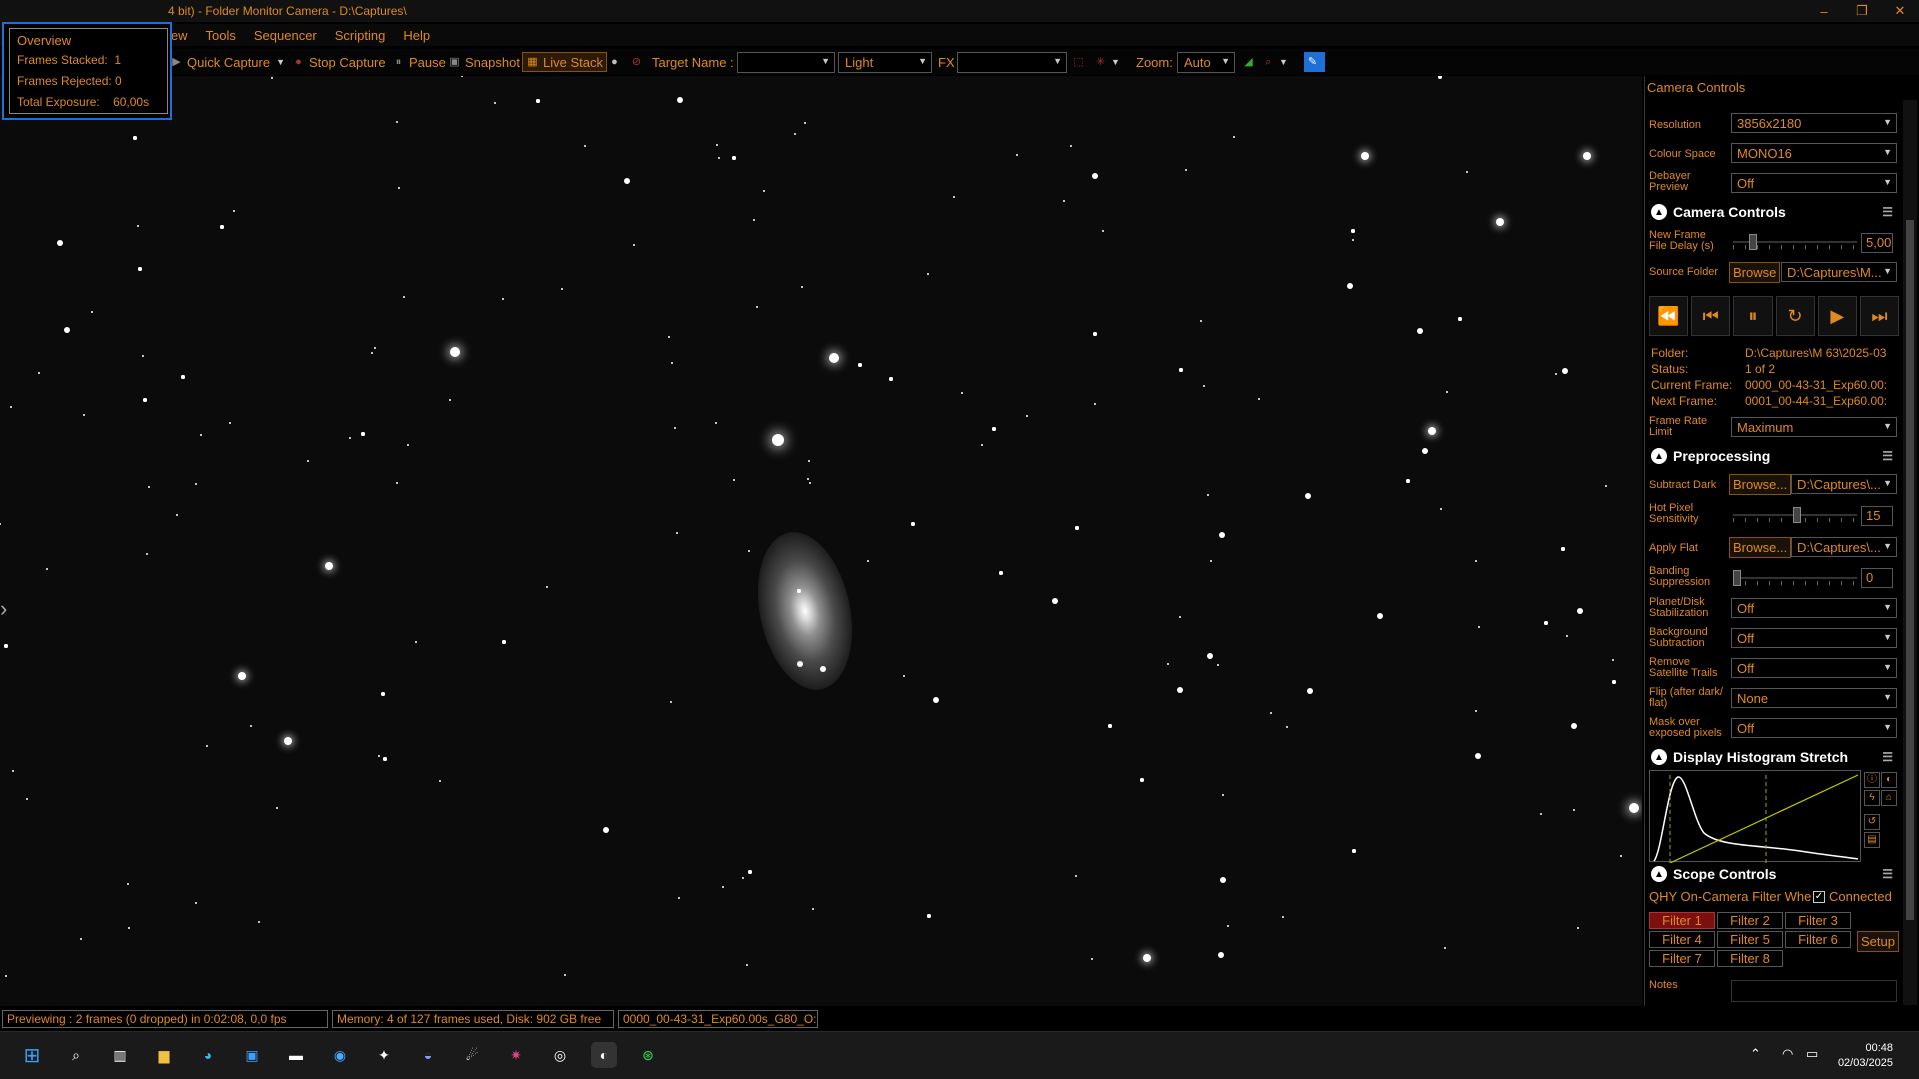  What do you see at coordinates (560, 1055) in the screenshot?
I see `app-galaxy-icon: ◎` at bounding box center [560, 1055].